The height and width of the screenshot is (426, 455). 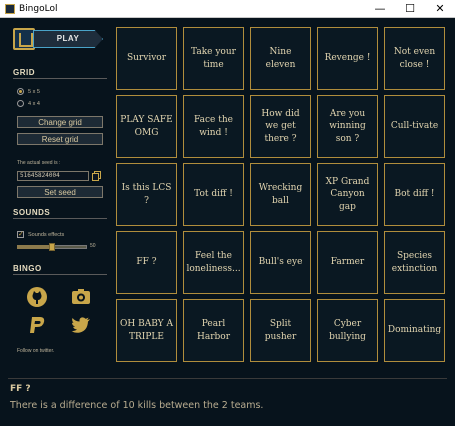 I want to click on twitter-icon, so click(x=81, y=325).